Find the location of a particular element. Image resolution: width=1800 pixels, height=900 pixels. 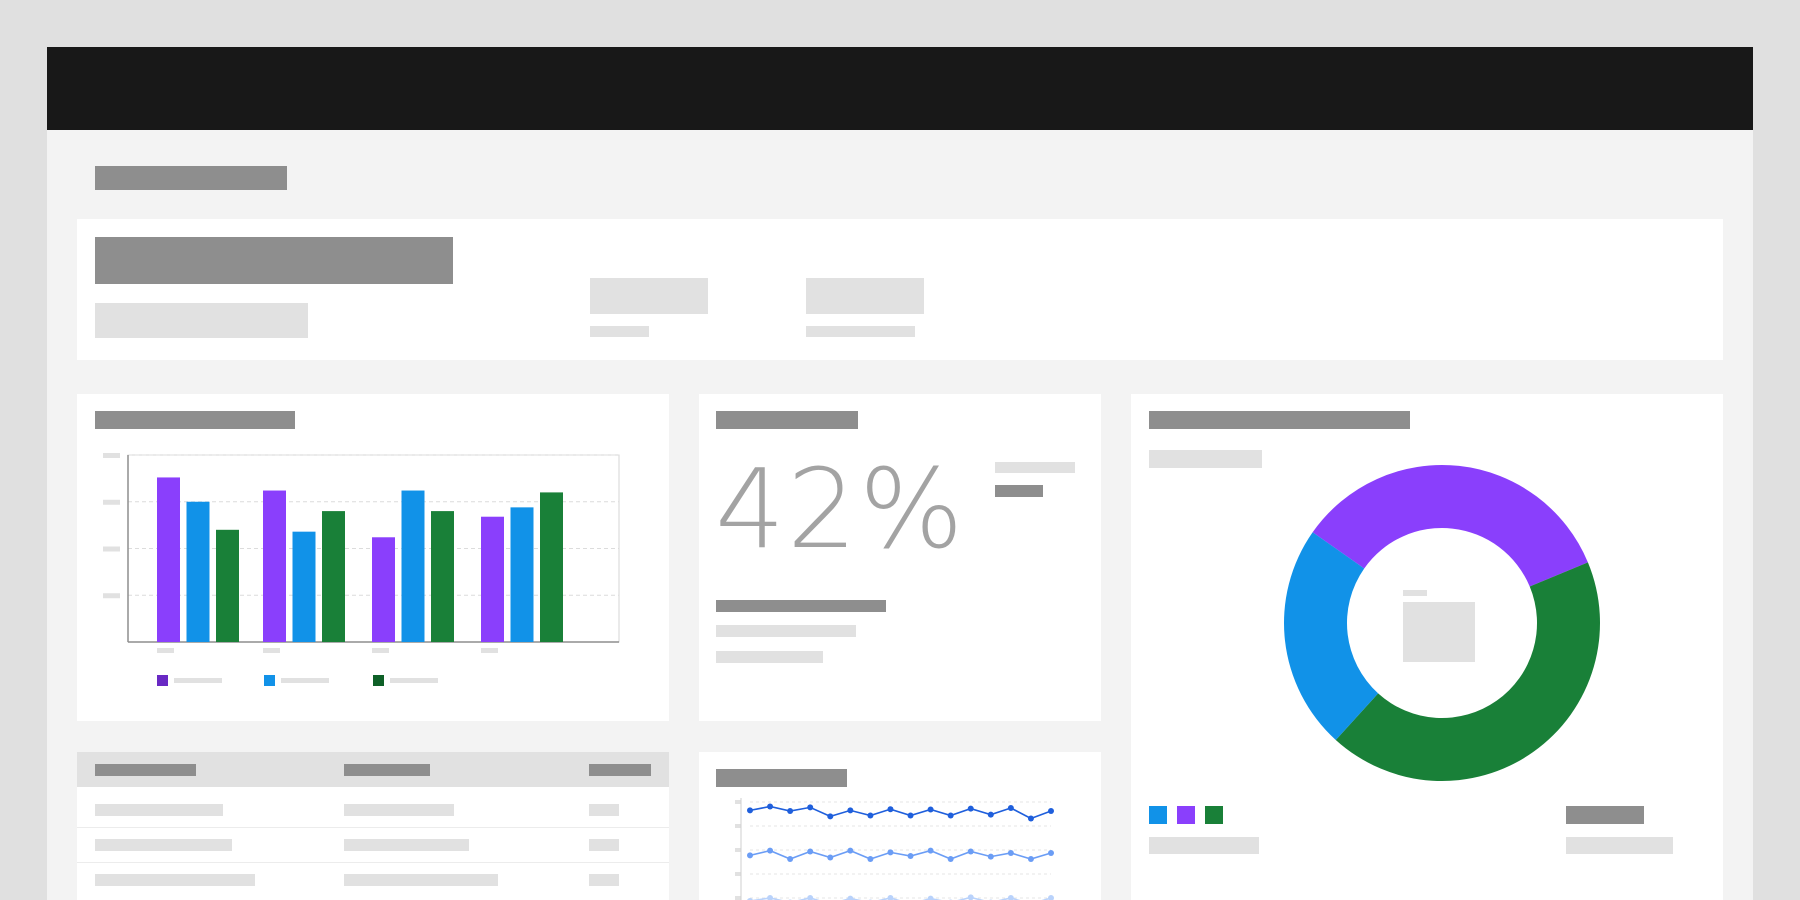

donut-legend-swatch-blue is located at coordinates (1158, 815).